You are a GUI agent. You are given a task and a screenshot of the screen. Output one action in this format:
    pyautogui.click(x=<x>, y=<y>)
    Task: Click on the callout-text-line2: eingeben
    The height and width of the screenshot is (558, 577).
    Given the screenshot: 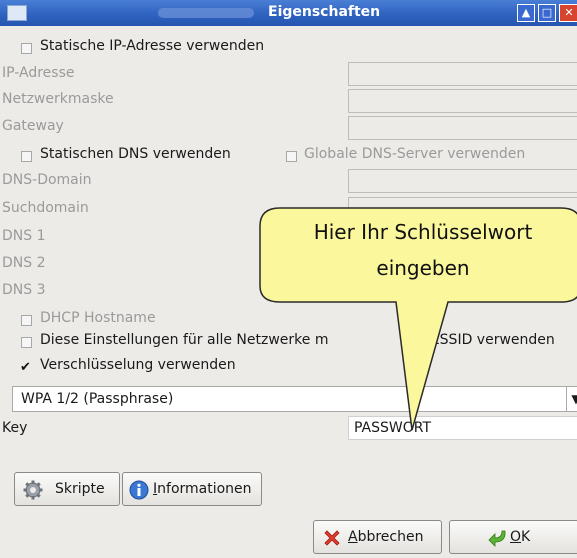 What is the action you would take?
    pyautogui.click(x=423, y=268)
    